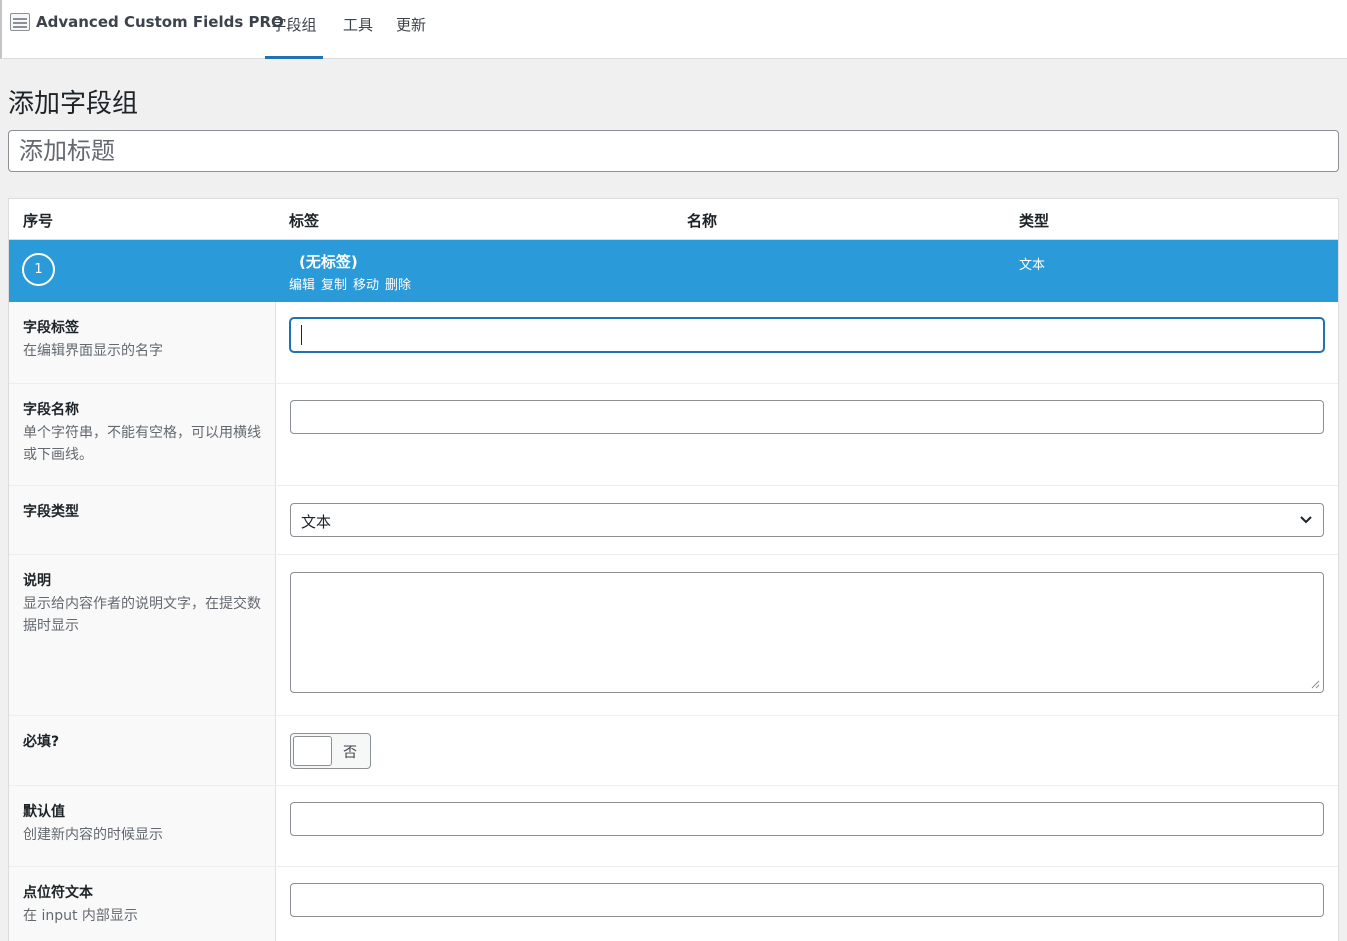  I want to click on text-caret, so click(301, 335).